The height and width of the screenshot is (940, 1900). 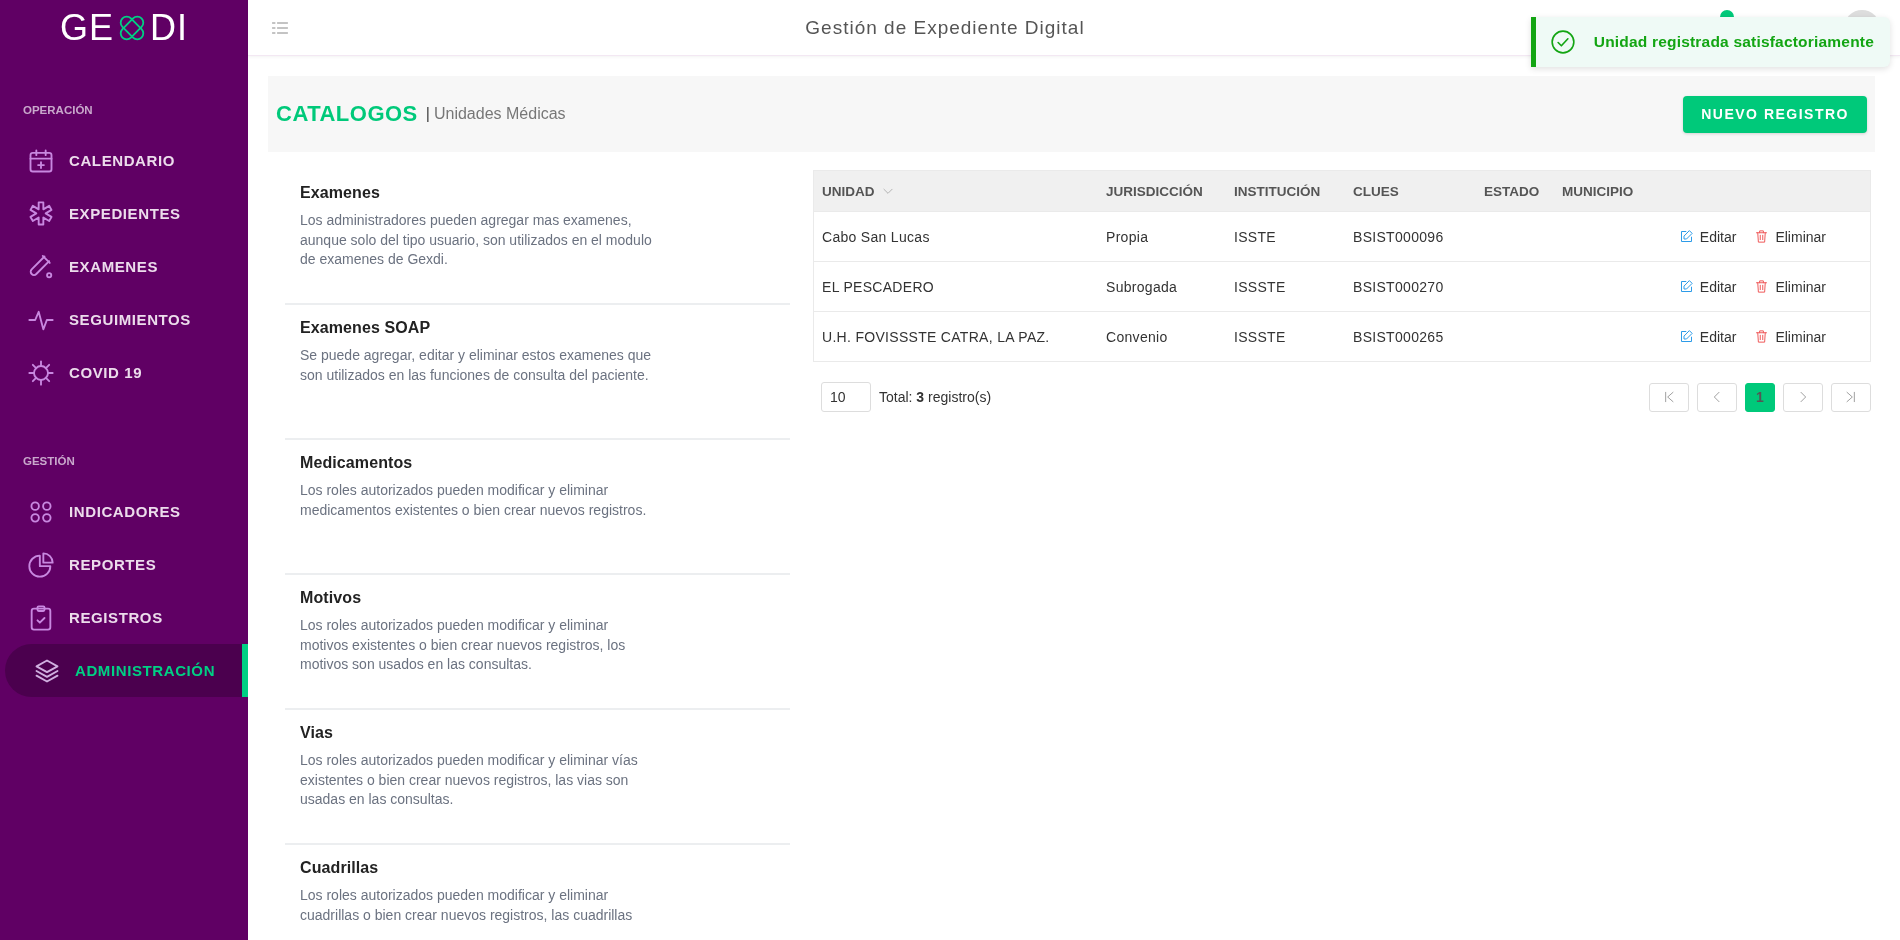 I want to click on pie-chart-icon, so click(x=41, y=564).